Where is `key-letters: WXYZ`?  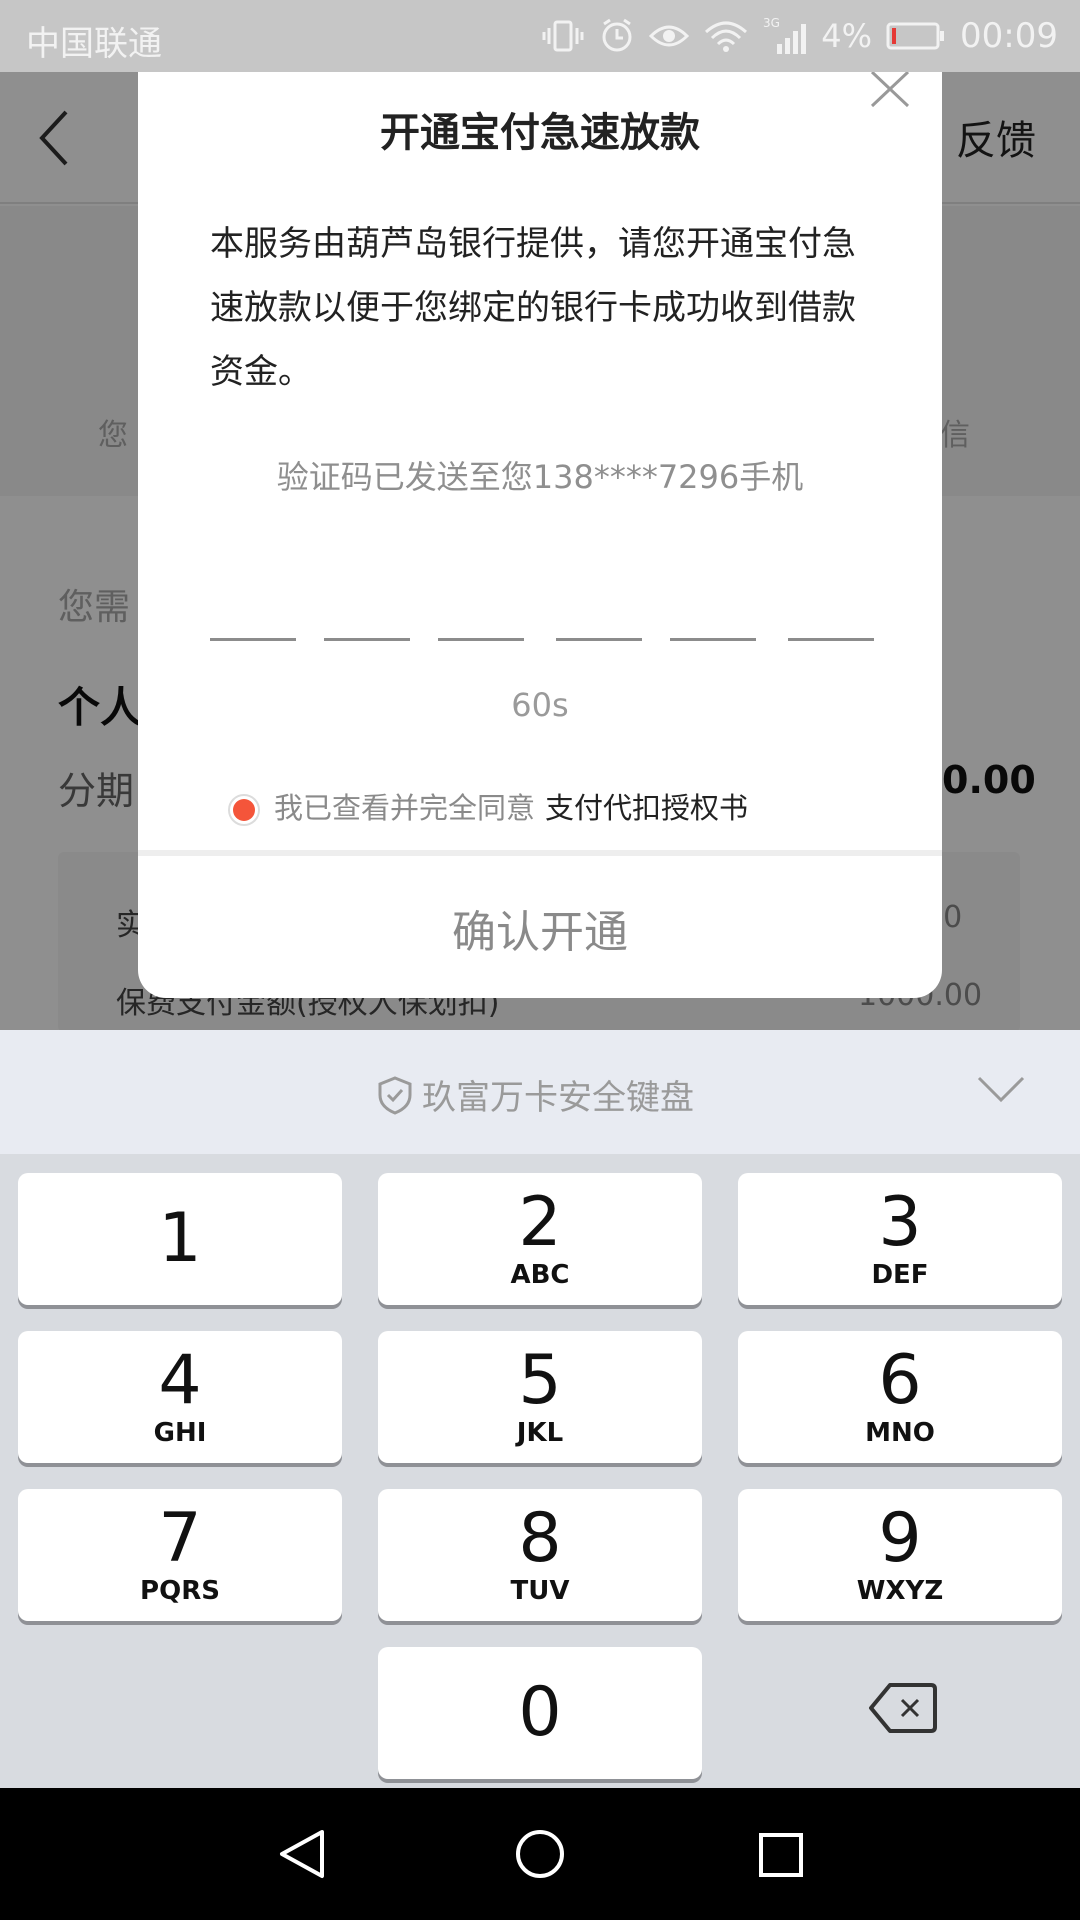 key-letters: WXYZ is located at coordinates (900, 1591).